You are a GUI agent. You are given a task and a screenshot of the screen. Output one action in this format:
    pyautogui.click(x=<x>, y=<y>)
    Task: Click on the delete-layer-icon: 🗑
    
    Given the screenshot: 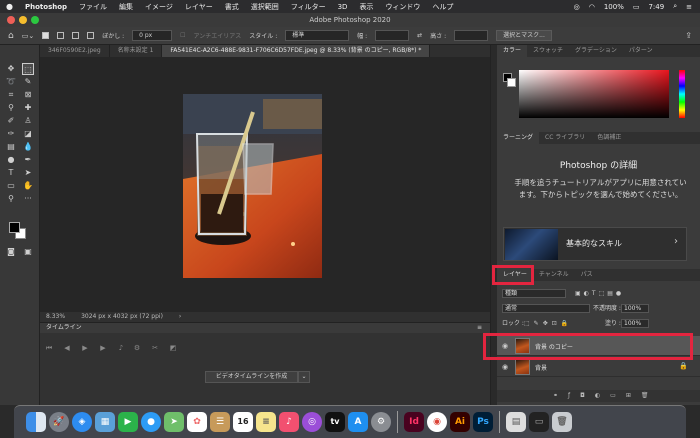 What is the action you would take?
    pyautogui.click(x=650, y=395)
    